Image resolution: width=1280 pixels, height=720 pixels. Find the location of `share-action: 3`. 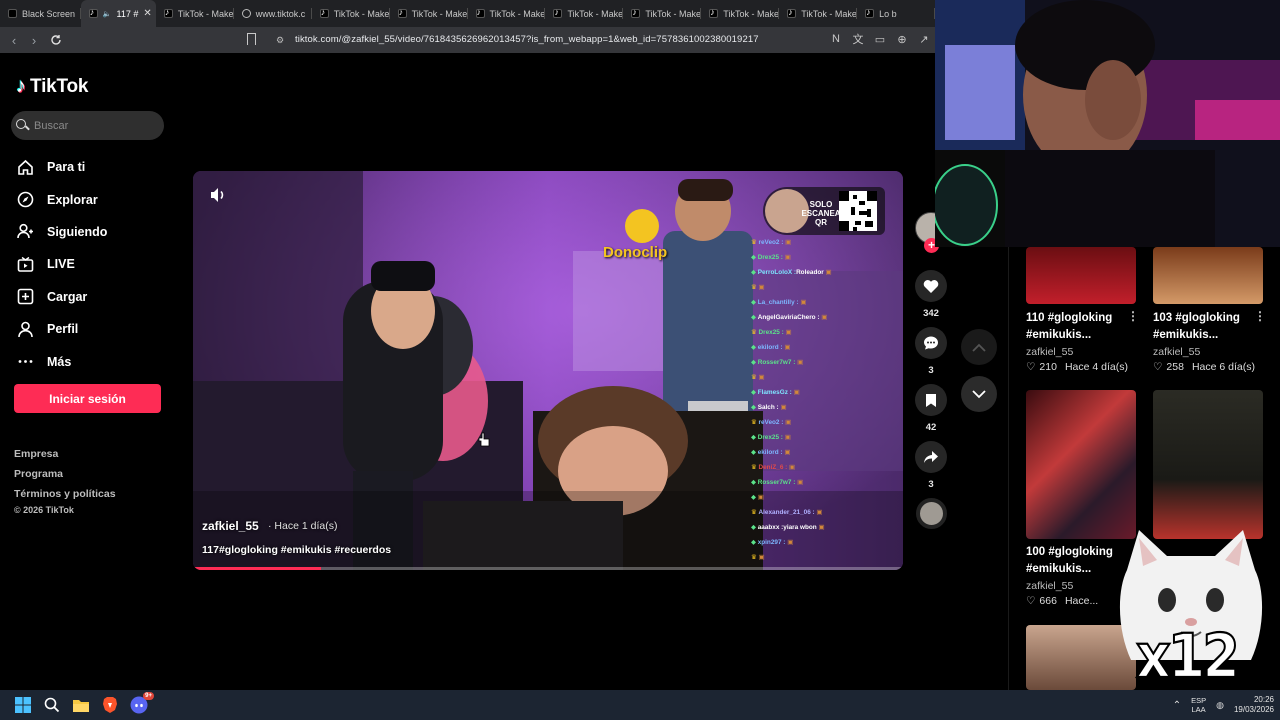

share-action: 3 is located at coordinates (931, 465).